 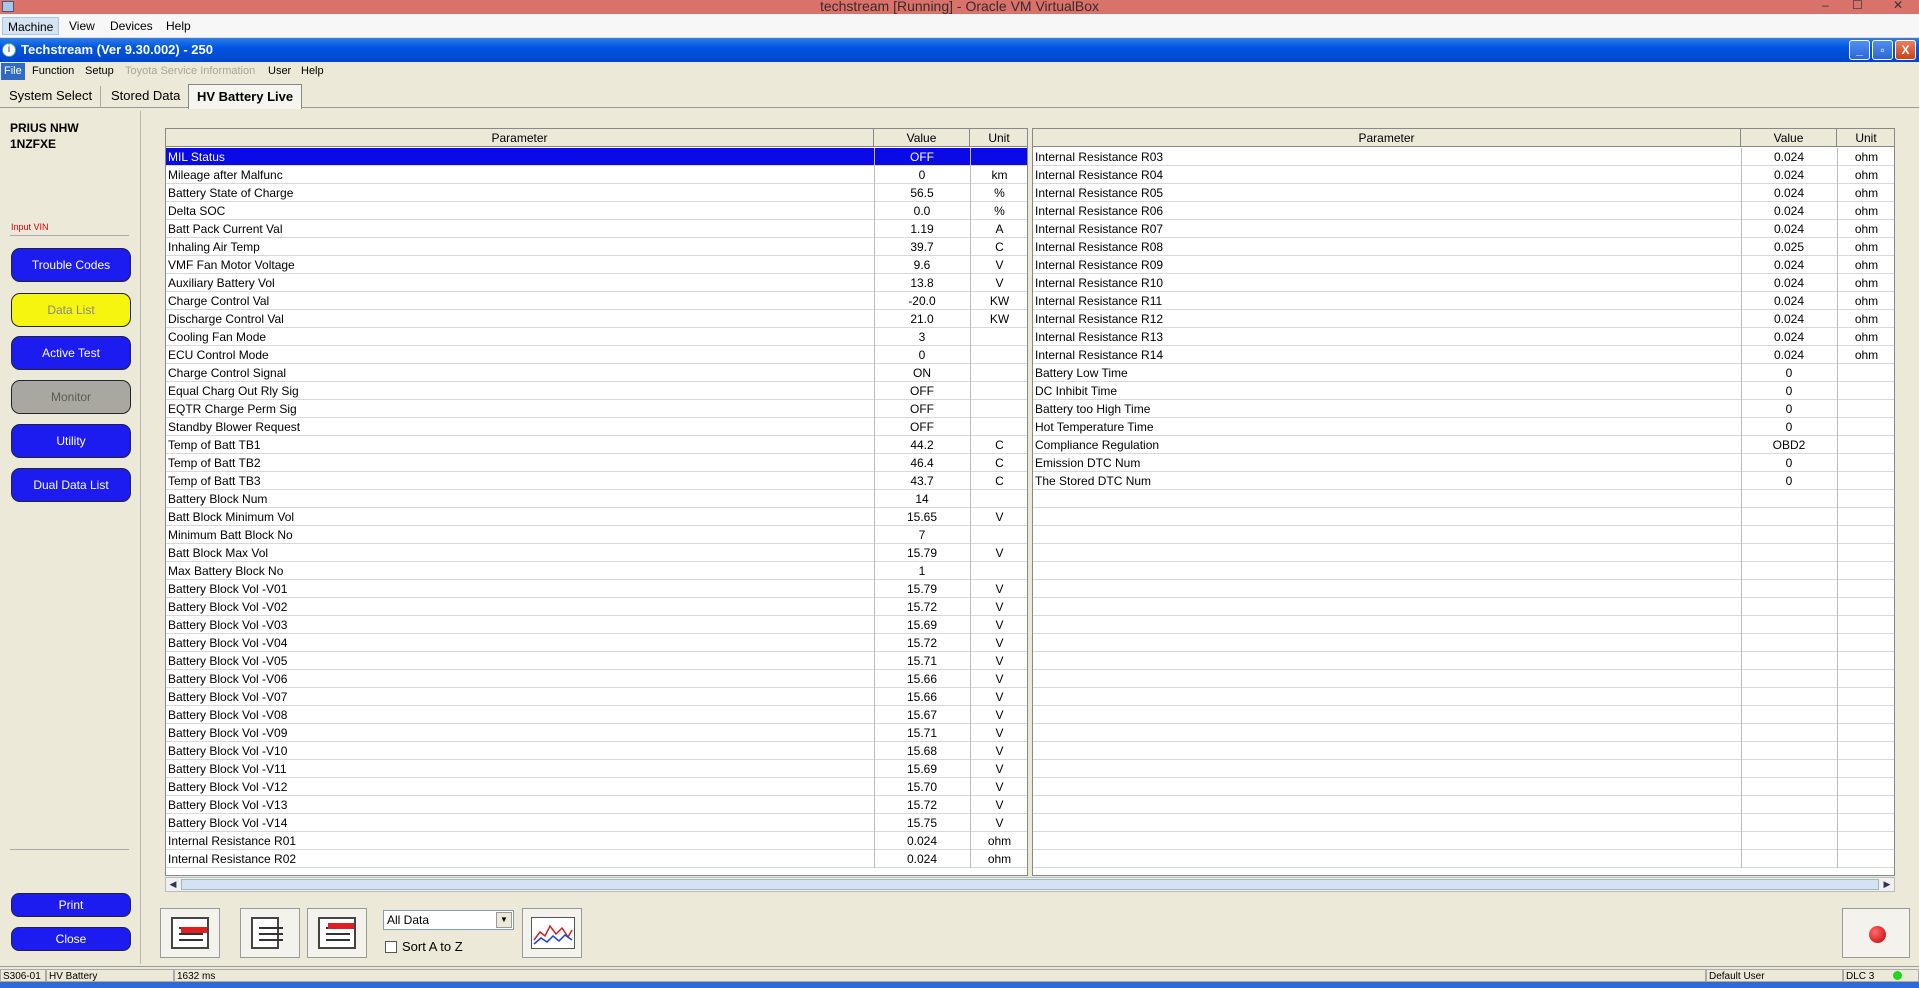 I want to click on menu-function: Function, so click(x=53, y=71).